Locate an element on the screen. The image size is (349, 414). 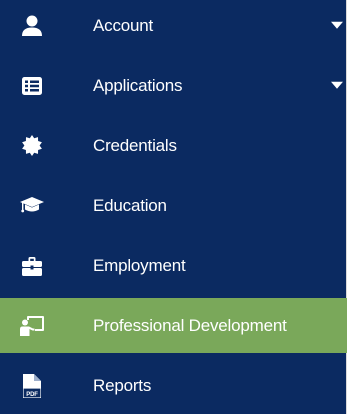
menu-item-label: Employment is located at coordinates (139, 265).